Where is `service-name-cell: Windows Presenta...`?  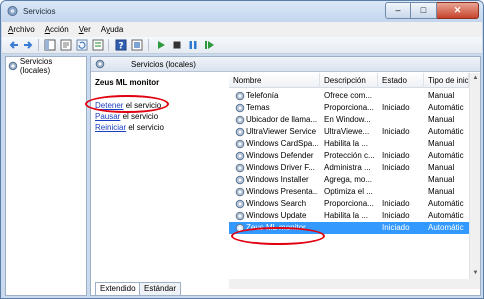
service-name-cell: Windows Presenta... is located at coordinates (282, 191).